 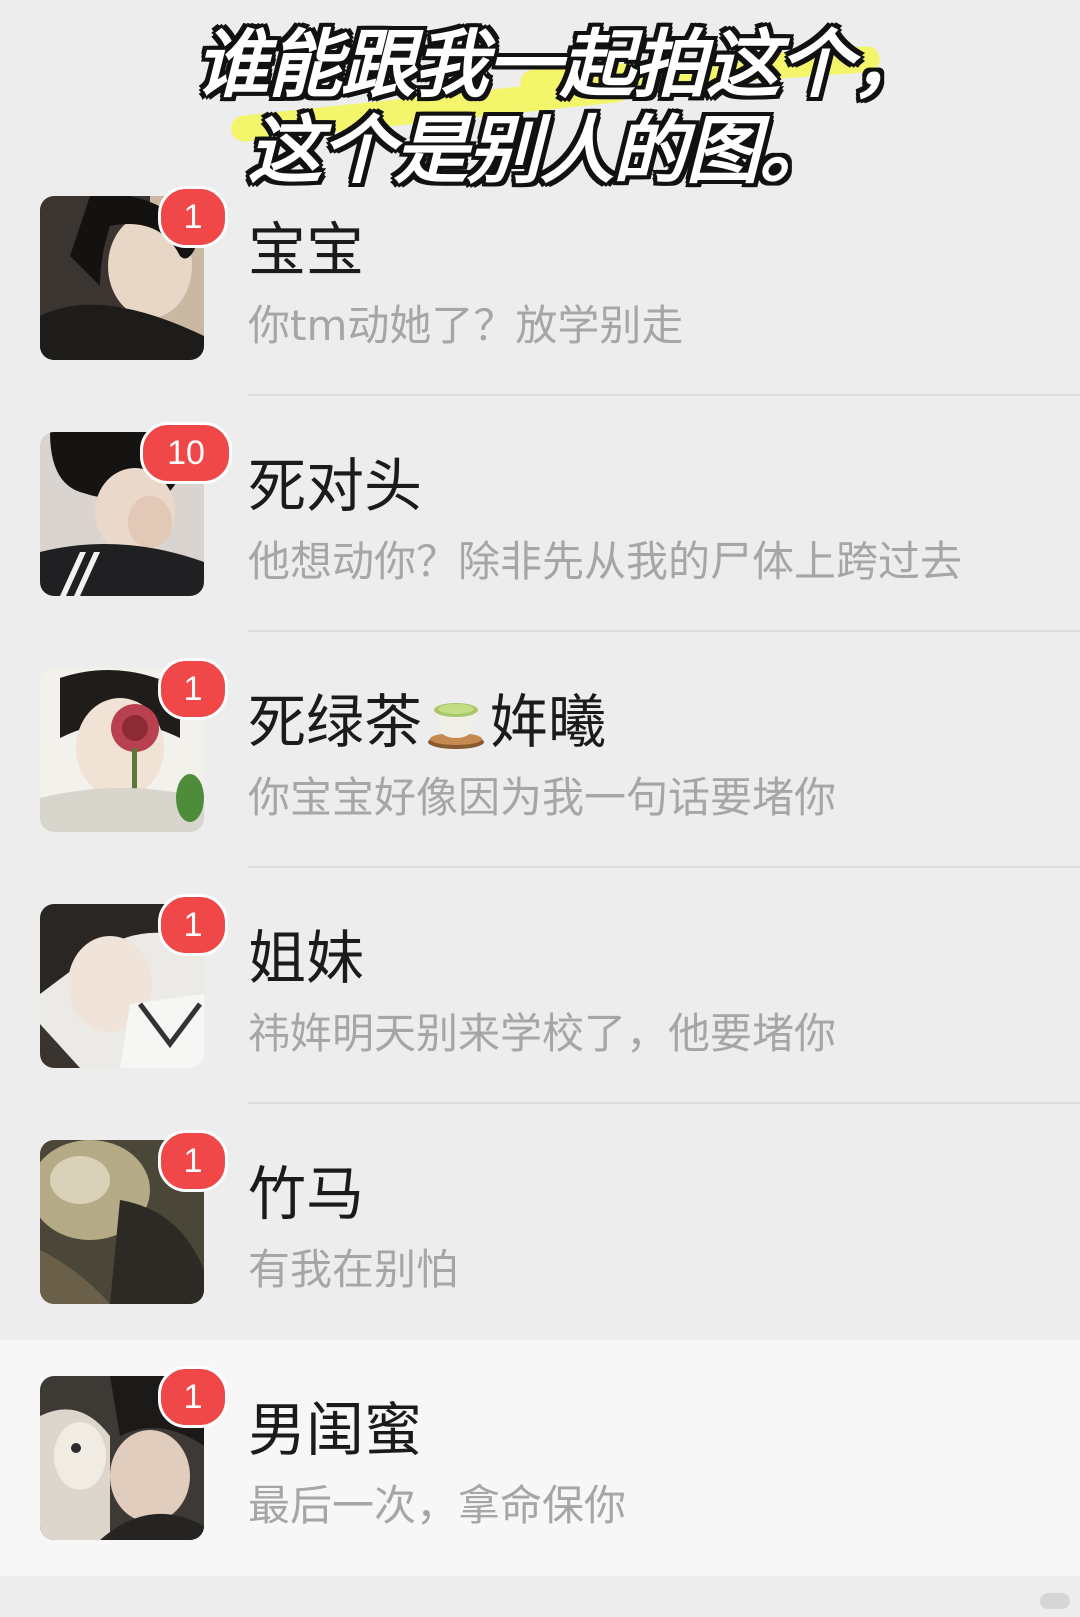 I want to click on chat-name: 姐妹, so click(x=306, y=958).